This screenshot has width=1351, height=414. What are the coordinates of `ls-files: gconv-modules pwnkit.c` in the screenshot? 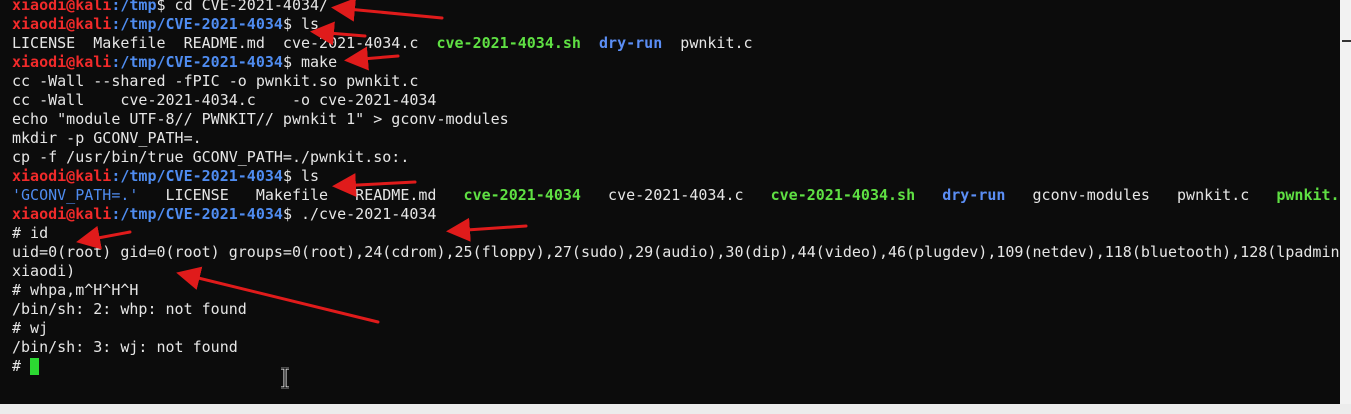 It's located at (1141, 195).